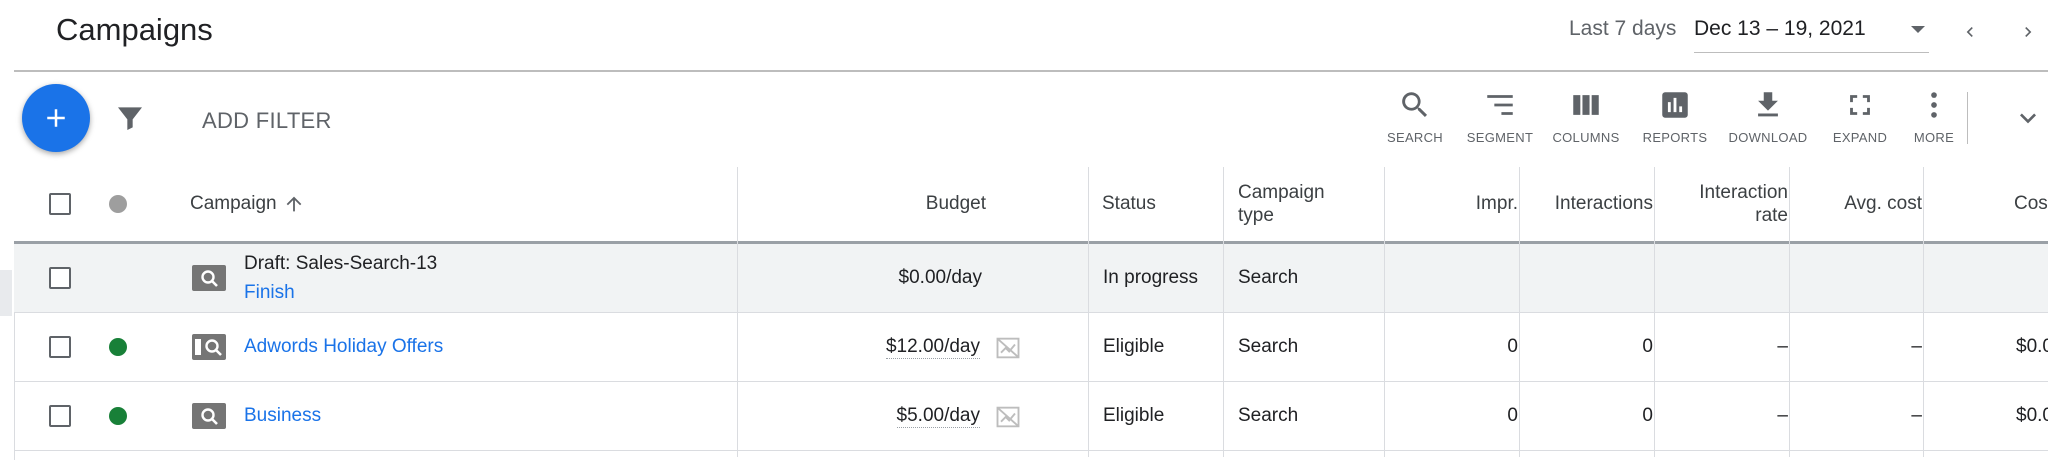  I want to click on download-icon, so click(1768, 104).